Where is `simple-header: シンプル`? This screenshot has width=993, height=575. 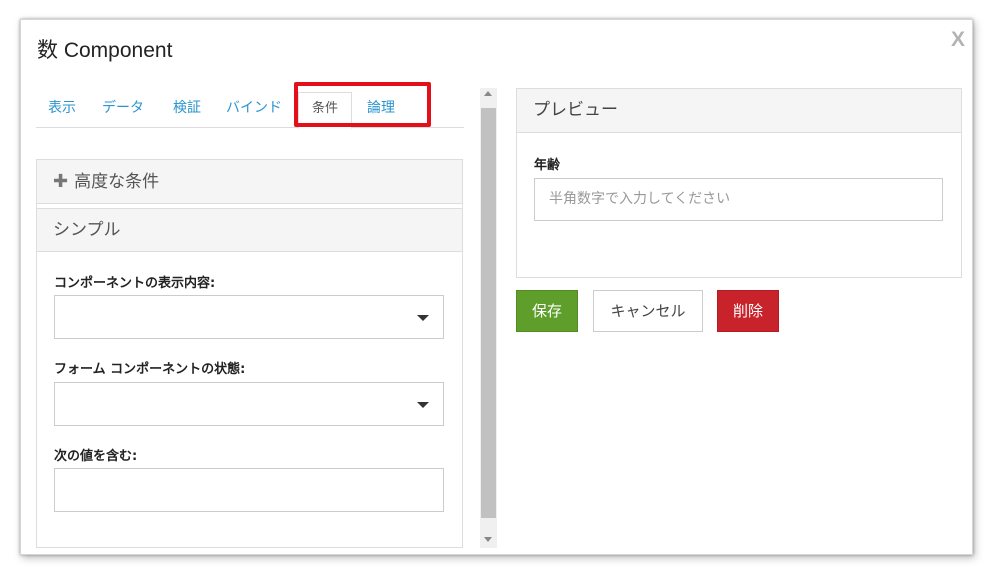
simple-header: シンプル is located at coordinates (249, 230).